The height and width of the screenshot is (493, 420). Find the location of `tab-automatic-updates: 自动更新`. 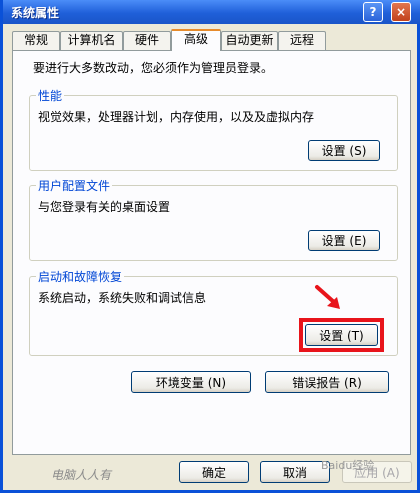

tab-automatic-updates: 自动更新 is located at coordinates (249, 40).